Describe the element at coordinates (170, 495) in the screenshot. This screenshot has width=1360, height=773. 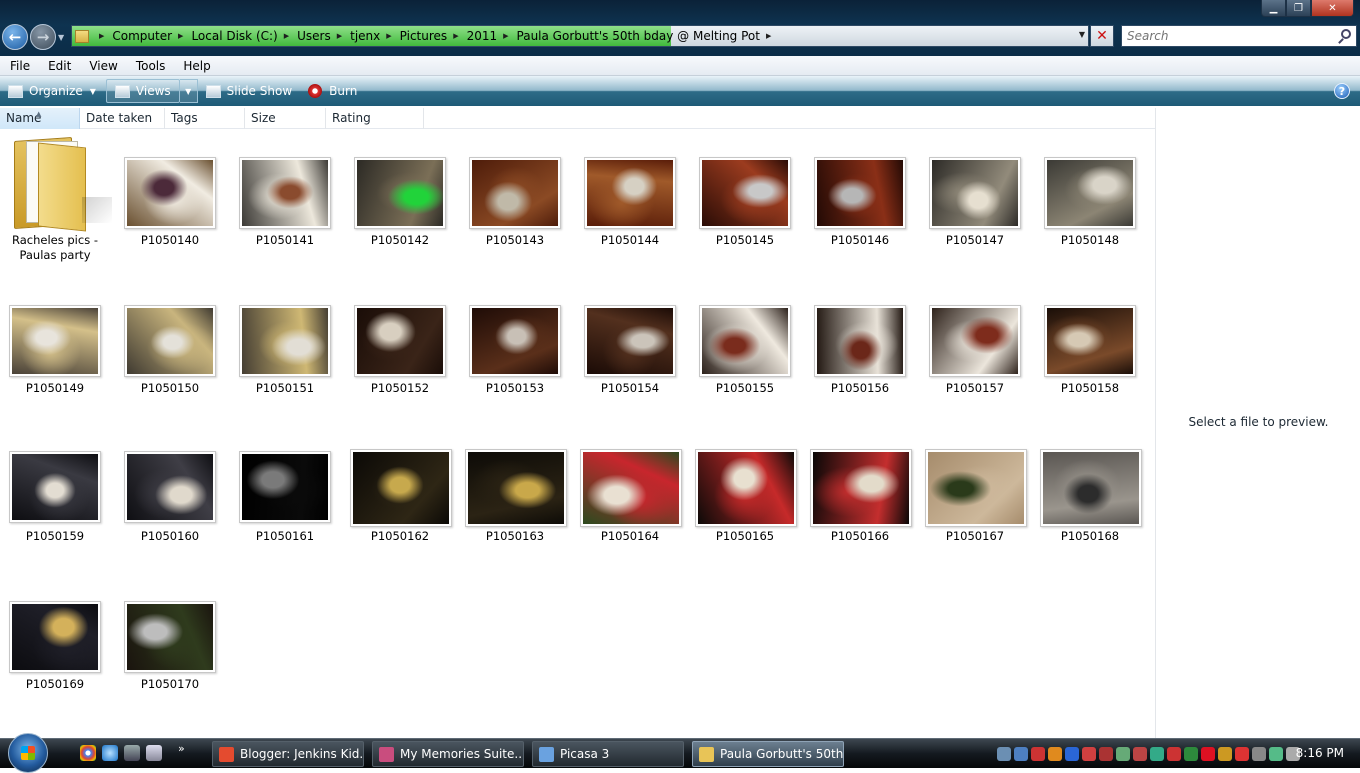
I see `photo-item: P1050160` at that location.